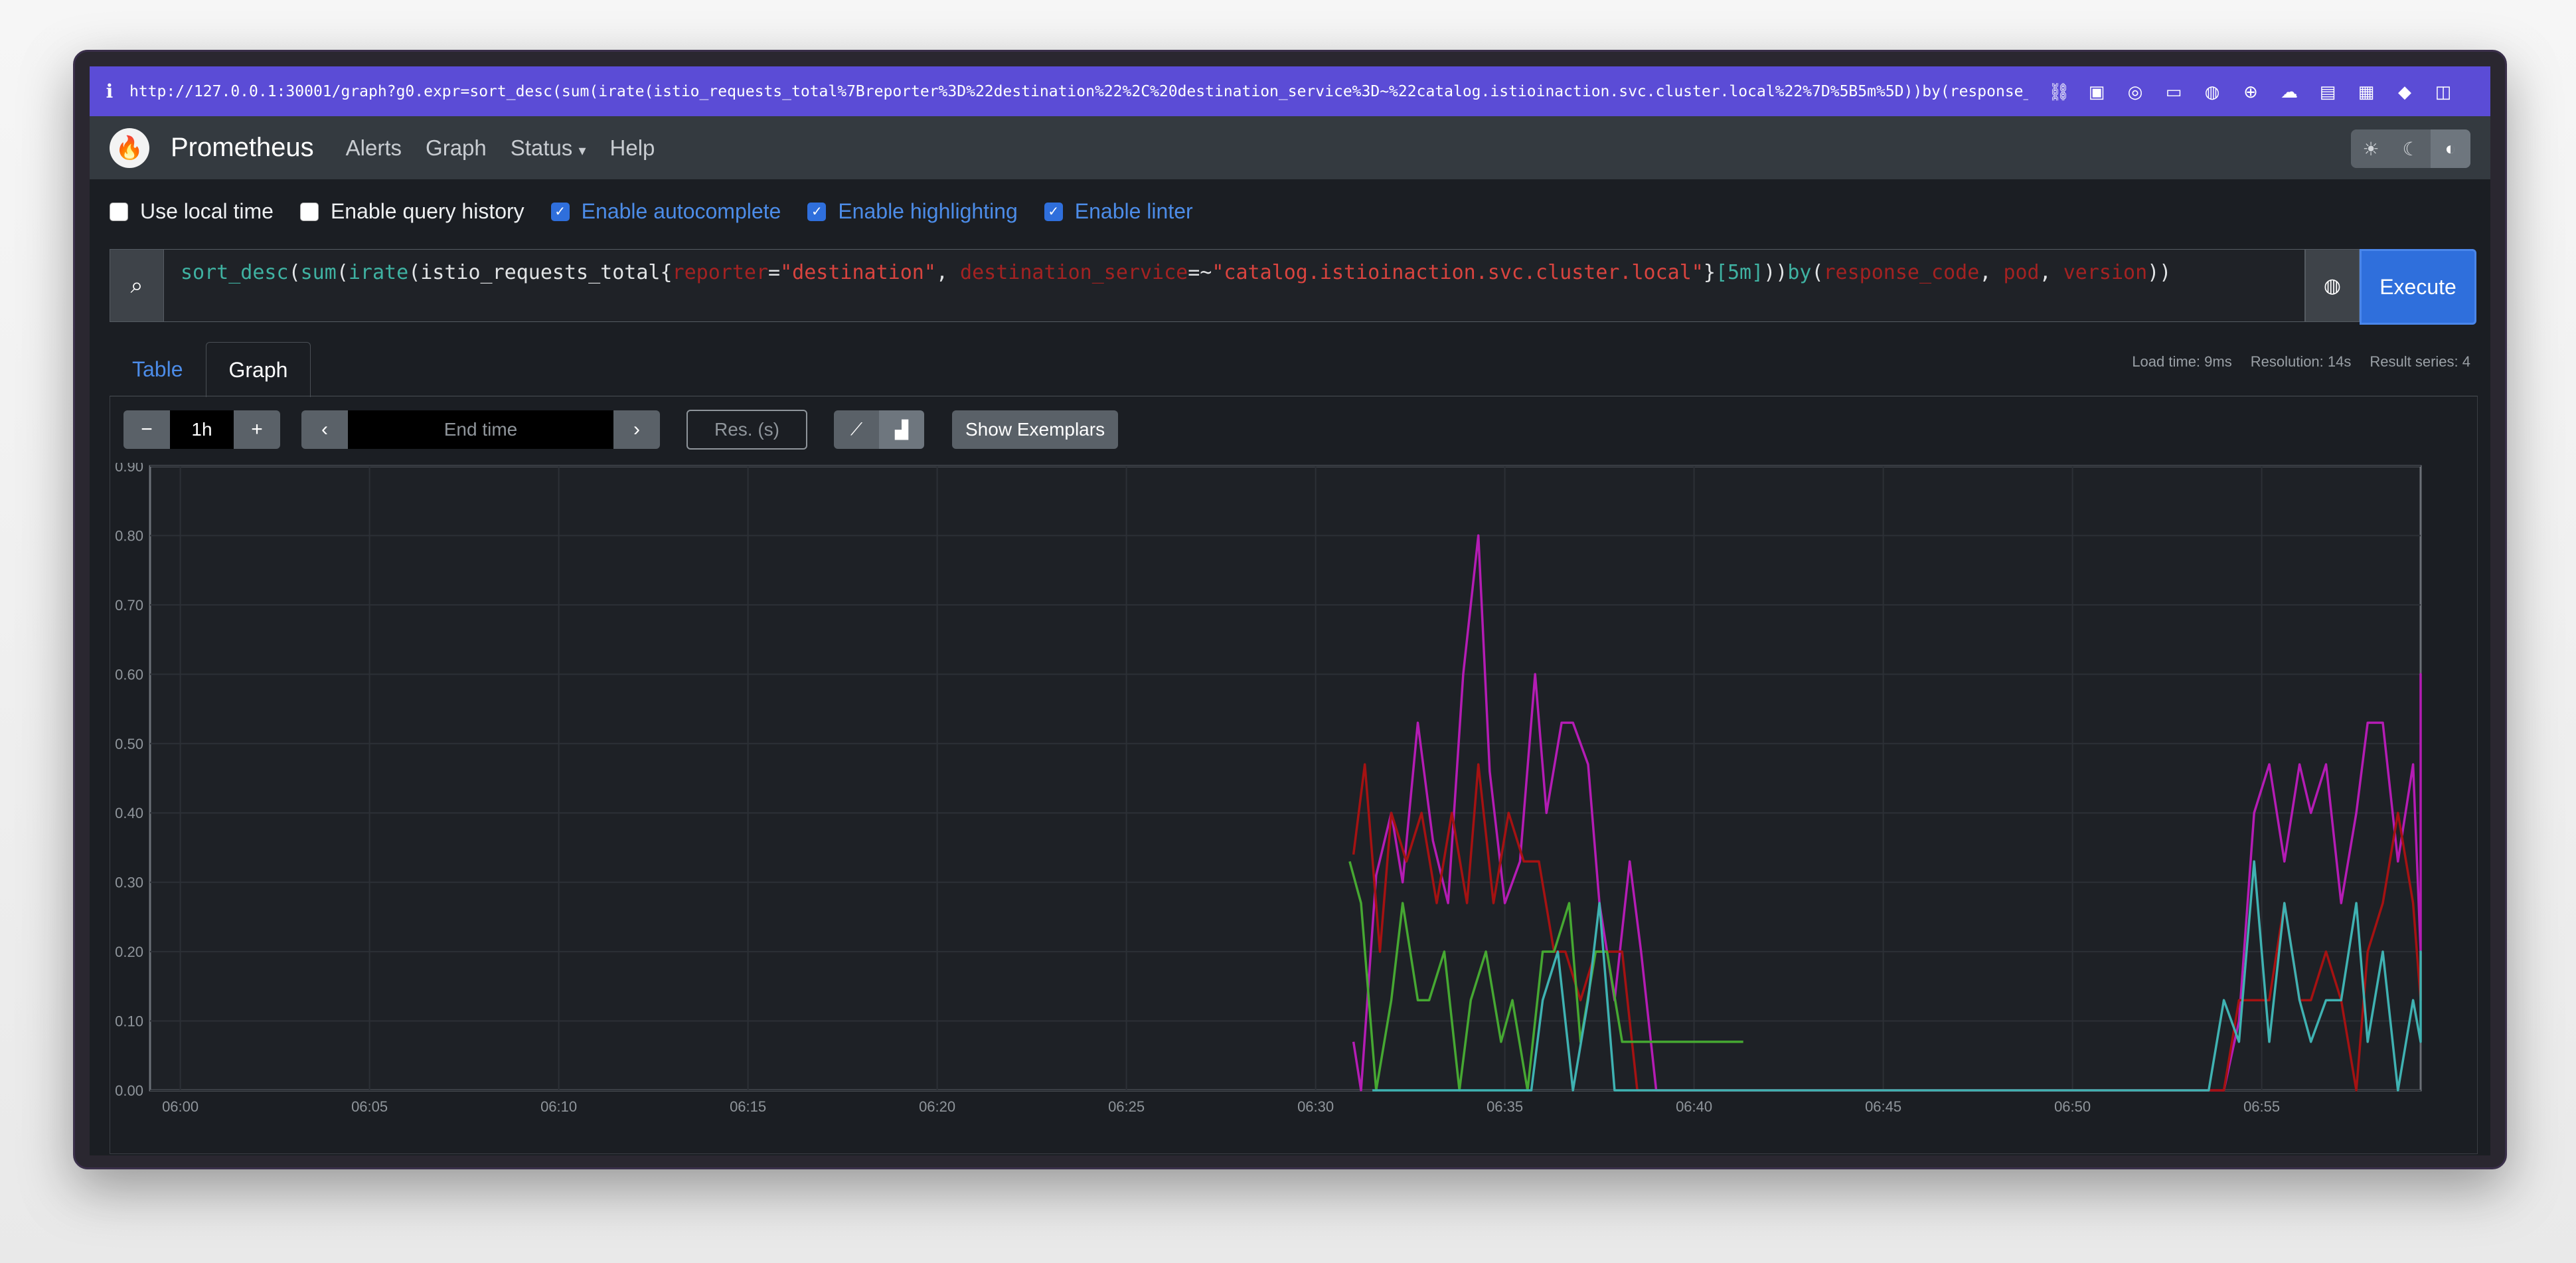 This screenshot has width=2576, height=1263. I want to click on query-token: =, so click(774, 272).